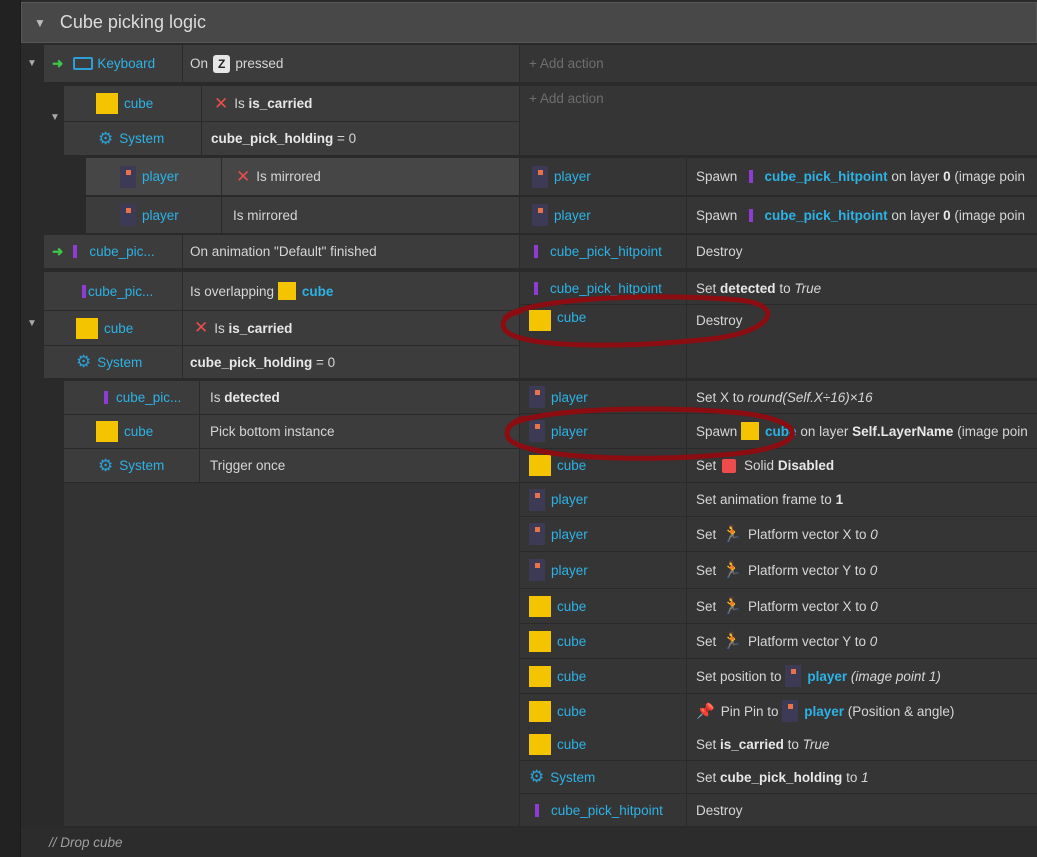  I want to click on event4-action: Set position to player (image point 1), so click(862, 676).